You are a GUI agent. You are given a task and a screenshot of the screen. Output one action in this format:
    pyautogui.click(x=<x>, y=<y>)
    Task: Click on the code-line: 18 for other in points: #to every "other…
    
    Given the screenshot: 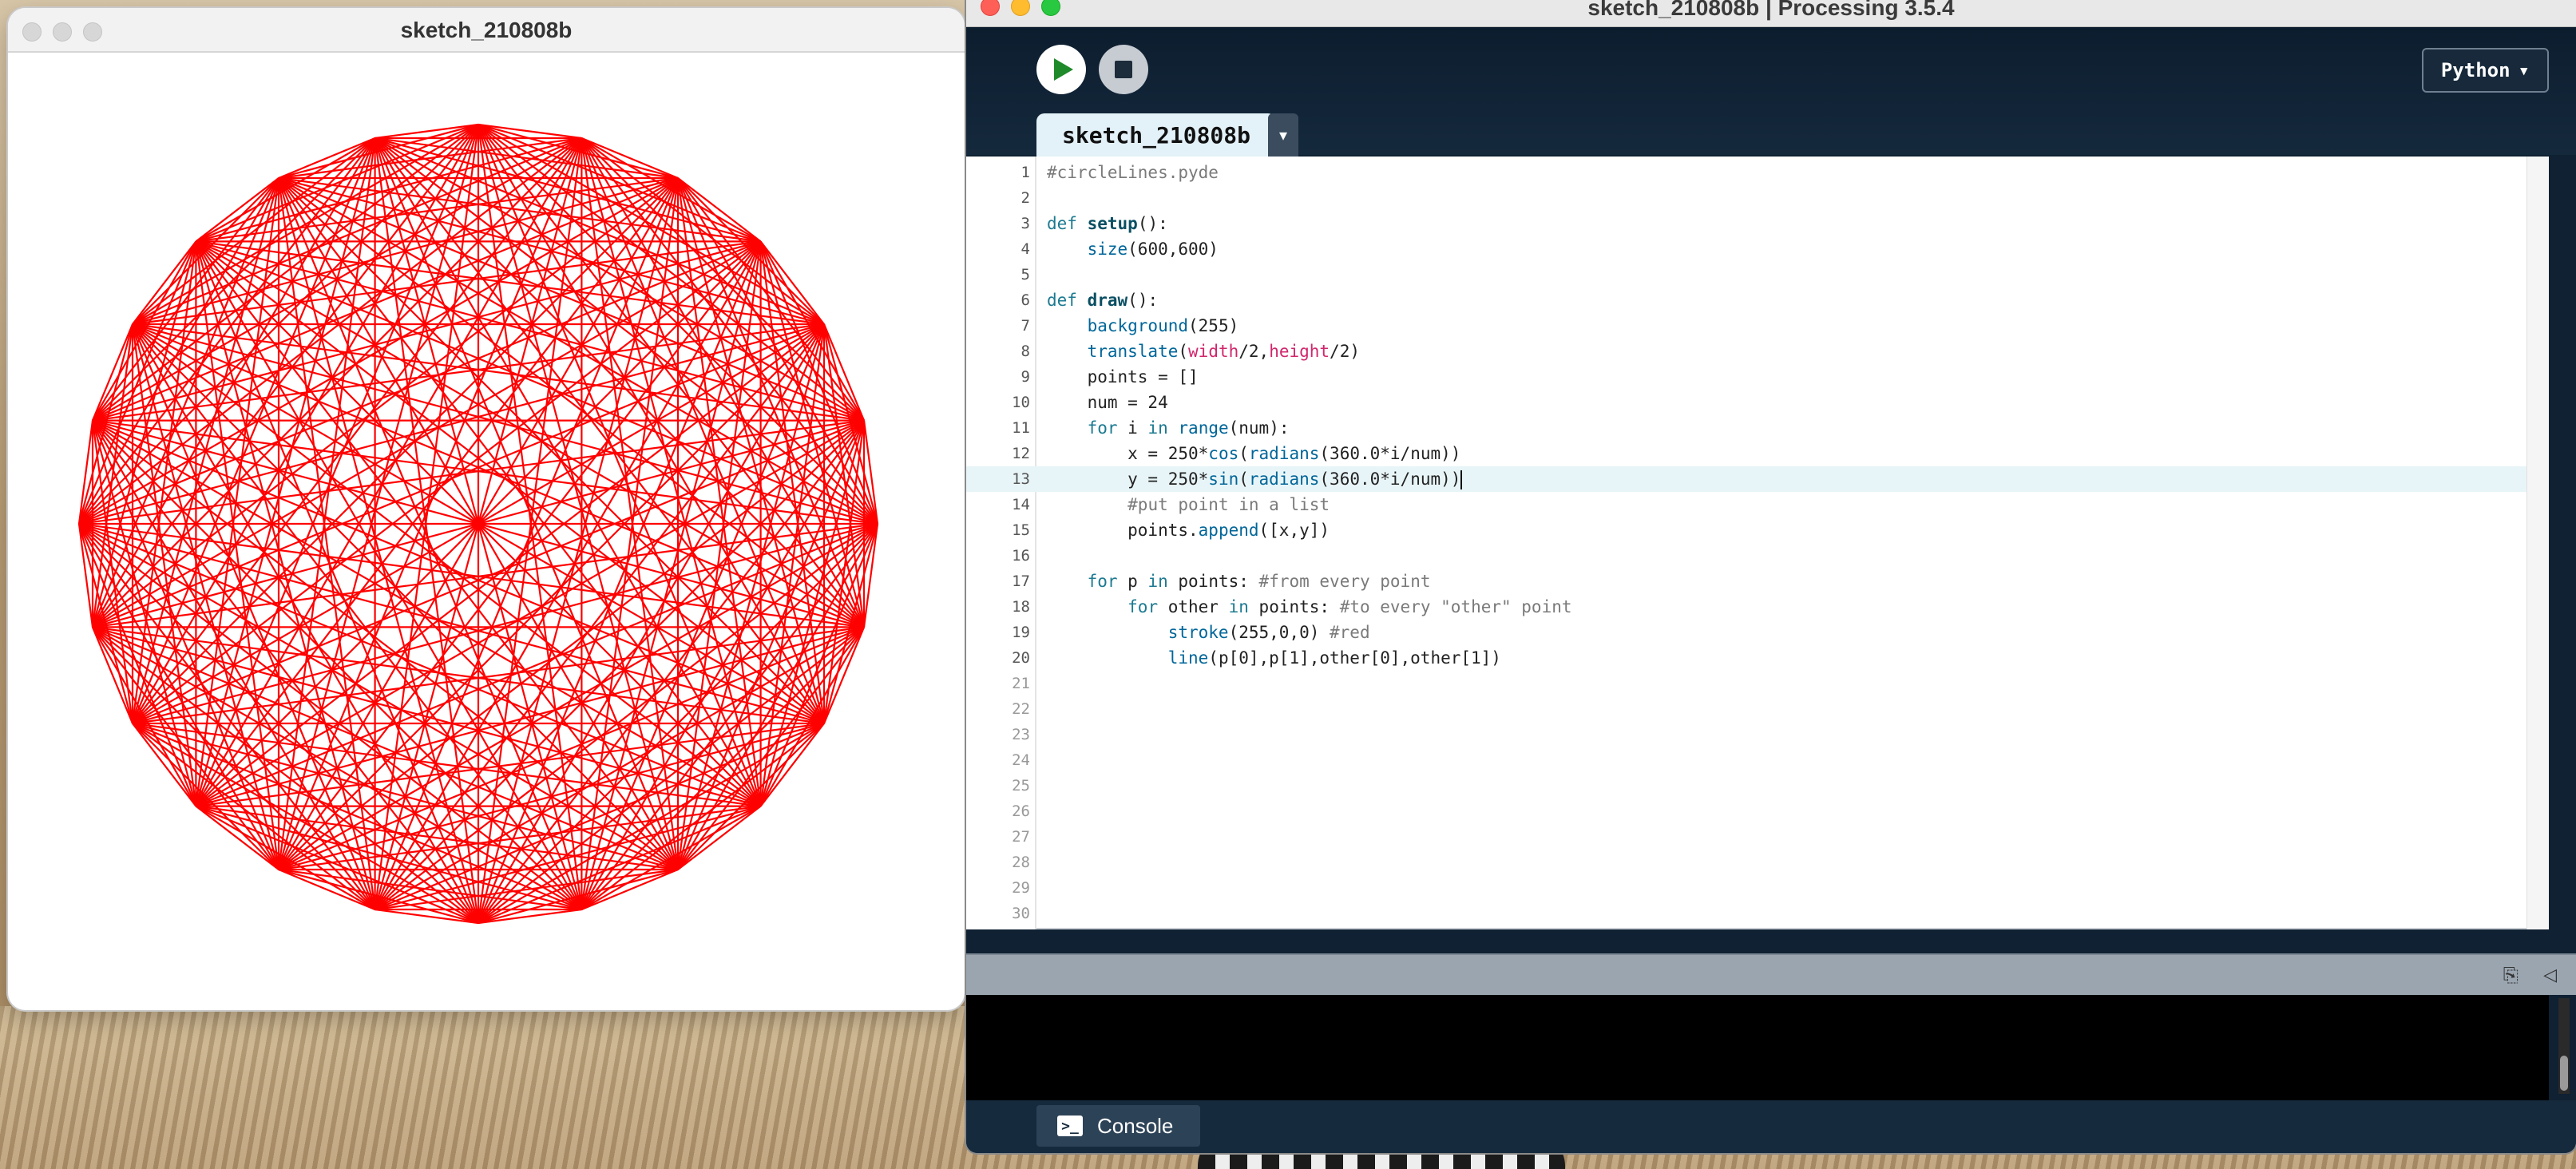 What is the action you would take?
    pyautogui.click(x=1292, y=606)
    